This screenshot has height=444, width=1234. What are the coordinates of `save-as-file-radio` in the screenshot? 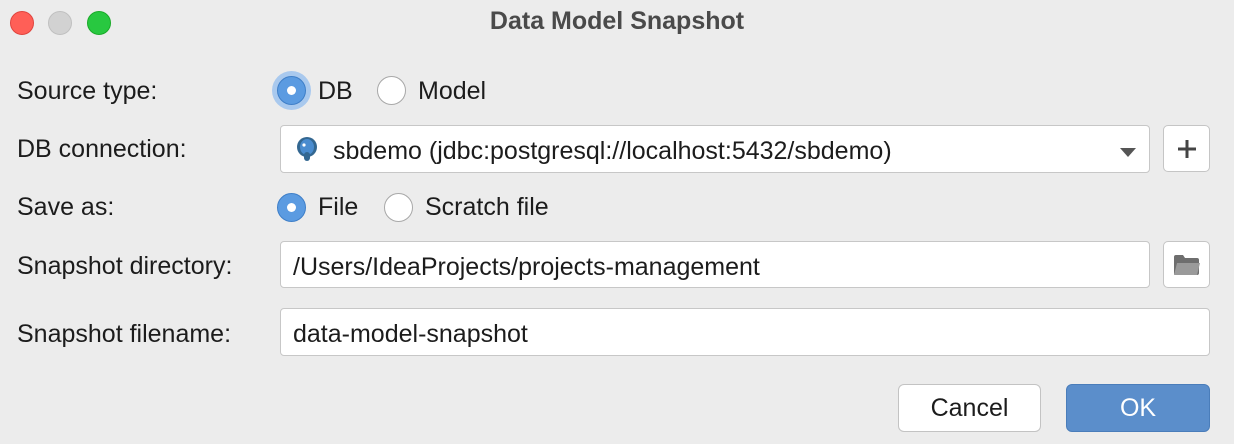 It's located at (291, 207).